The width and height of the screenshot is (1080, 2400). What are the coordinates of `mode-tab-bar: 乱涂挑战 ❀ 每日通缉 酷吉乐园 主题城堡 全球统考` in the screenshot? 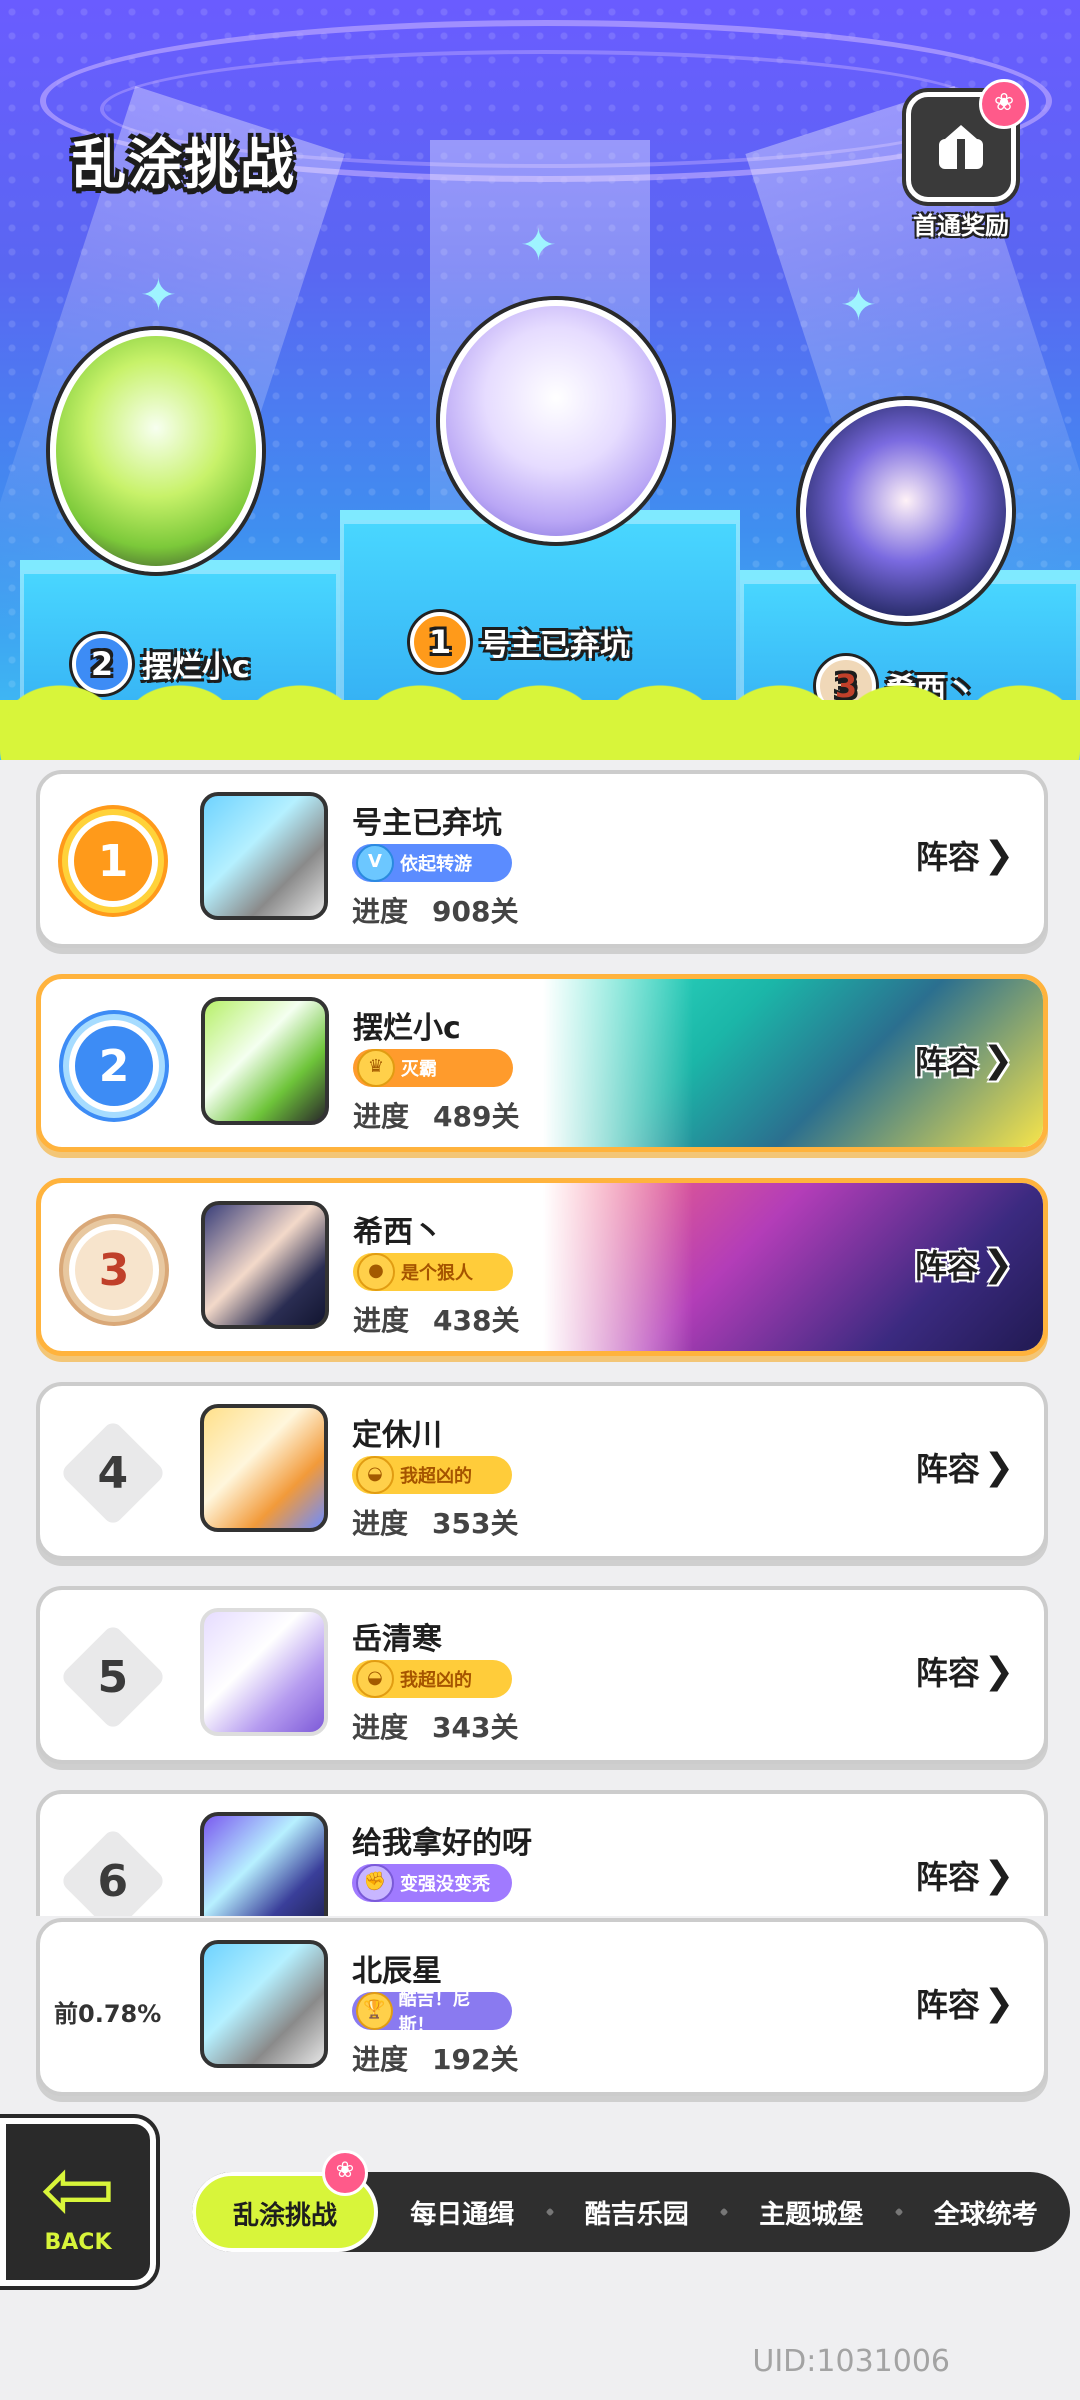 It's located at (631, 2201).